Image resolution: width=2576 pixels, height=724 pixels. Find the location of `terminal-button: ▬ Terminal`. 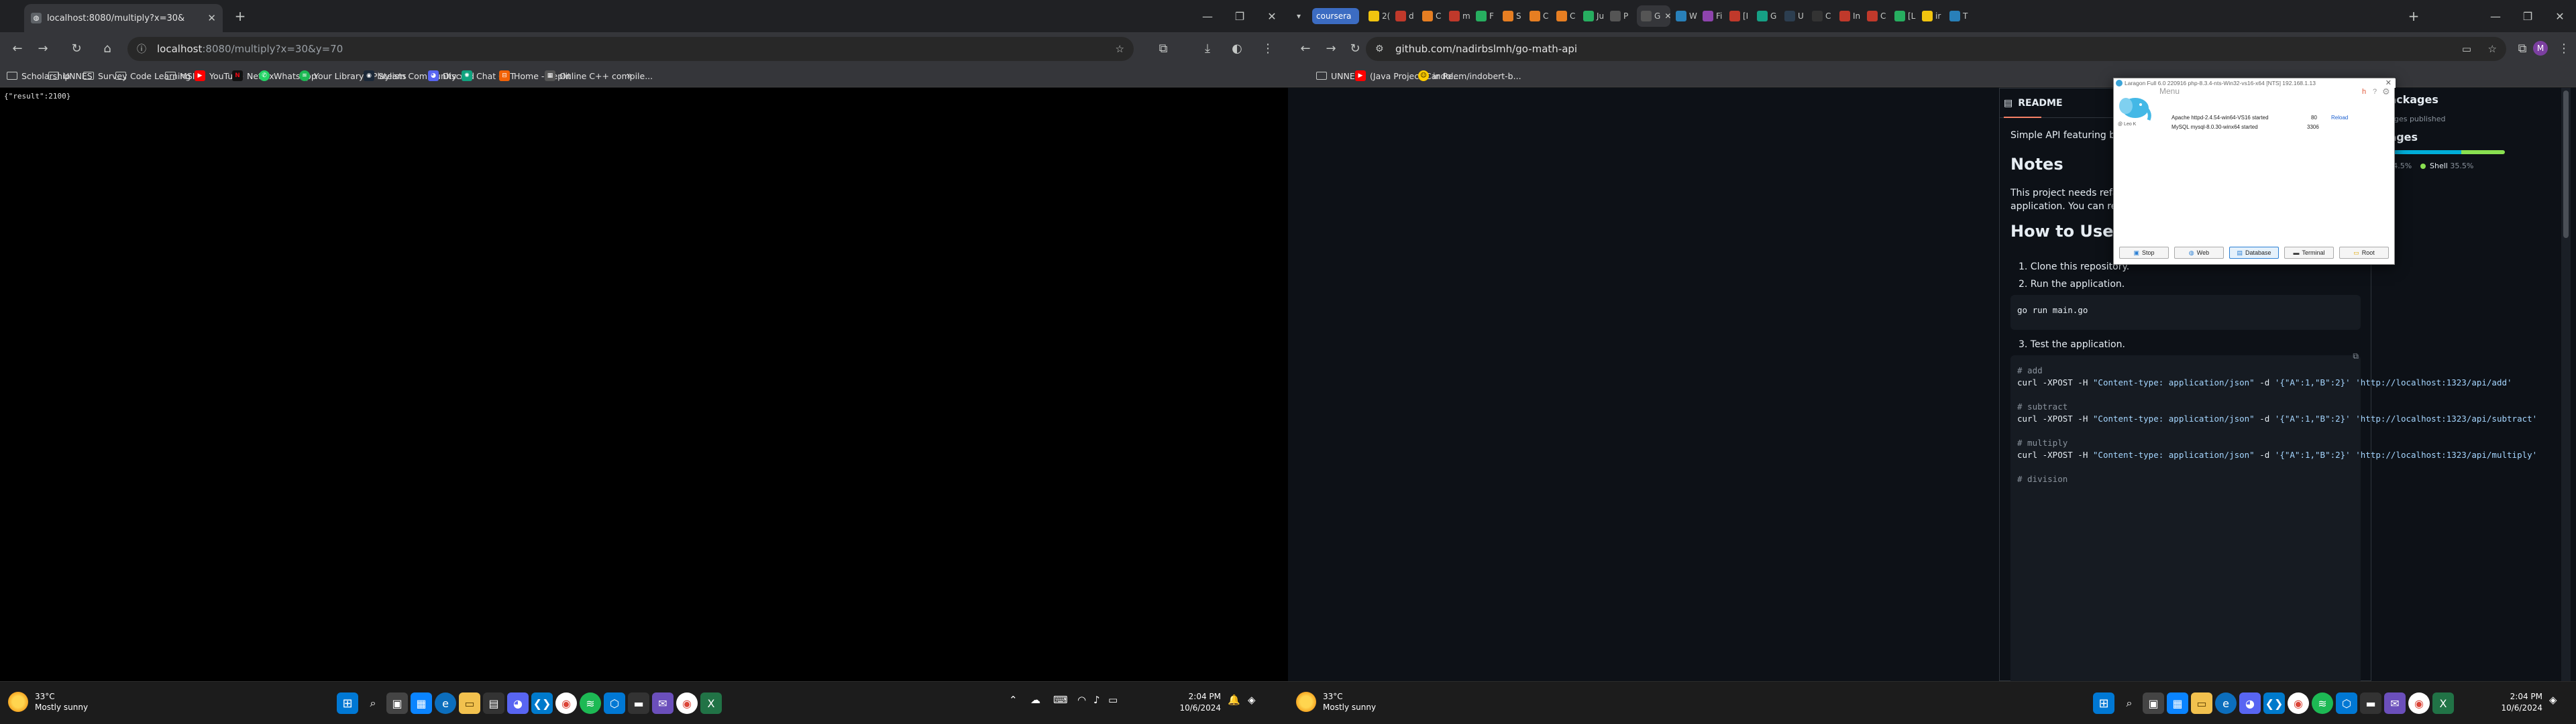

terminal-button: ▬ Terminal is located at coordinates (2309, 253).